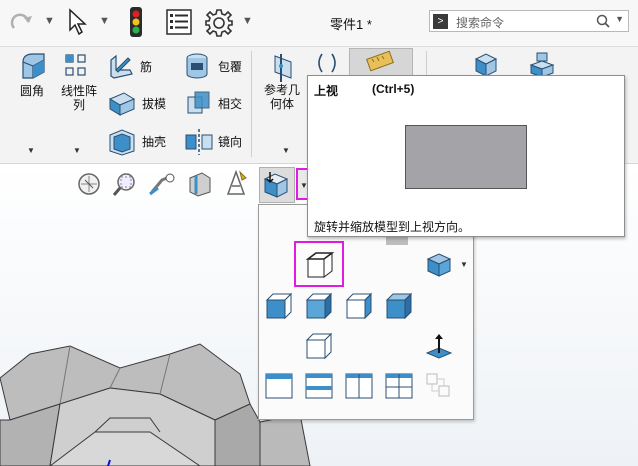 Image resolution: width=638 pixels, height=466 pixels. I want to click on shell-icon, so click(122, 142).